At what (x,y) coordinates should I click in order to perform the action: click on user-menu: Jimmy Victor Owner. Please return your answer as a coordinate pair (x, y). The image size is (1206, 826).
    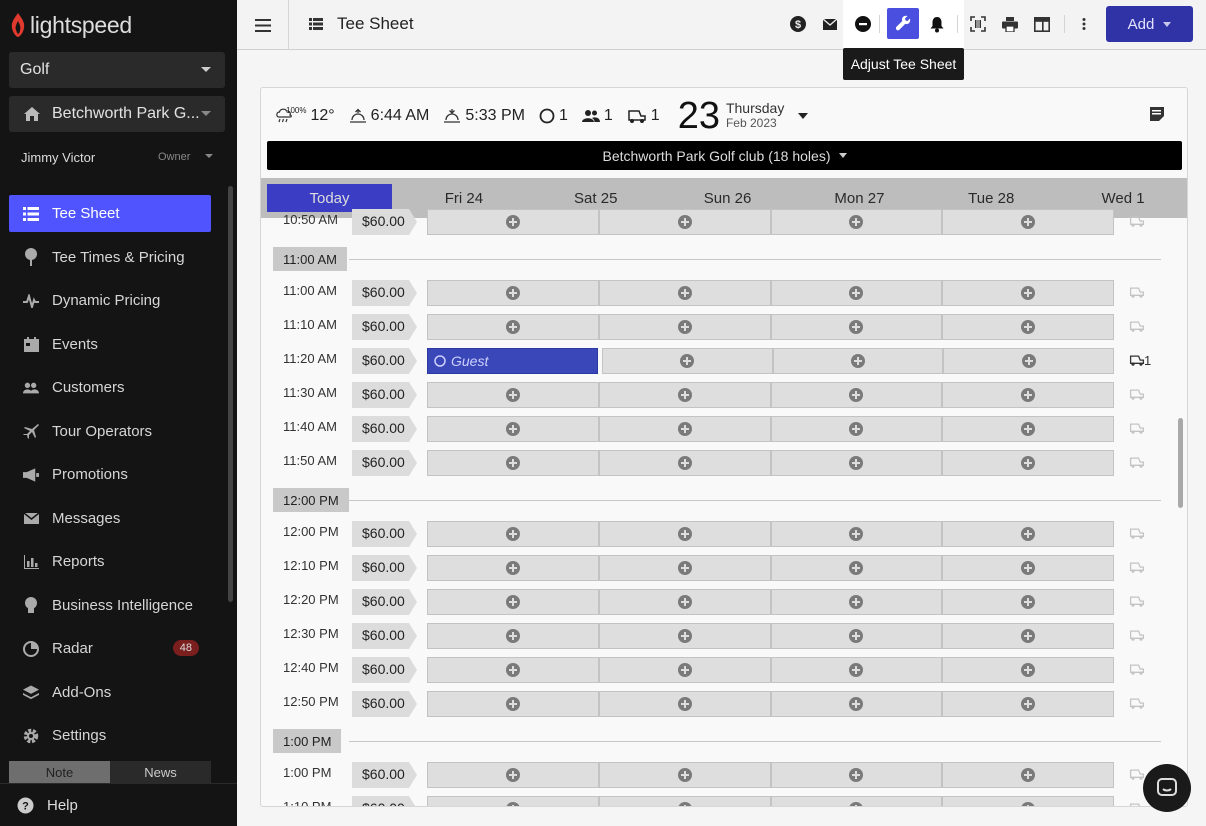
    Looking at the image, I should click on (121, 157).